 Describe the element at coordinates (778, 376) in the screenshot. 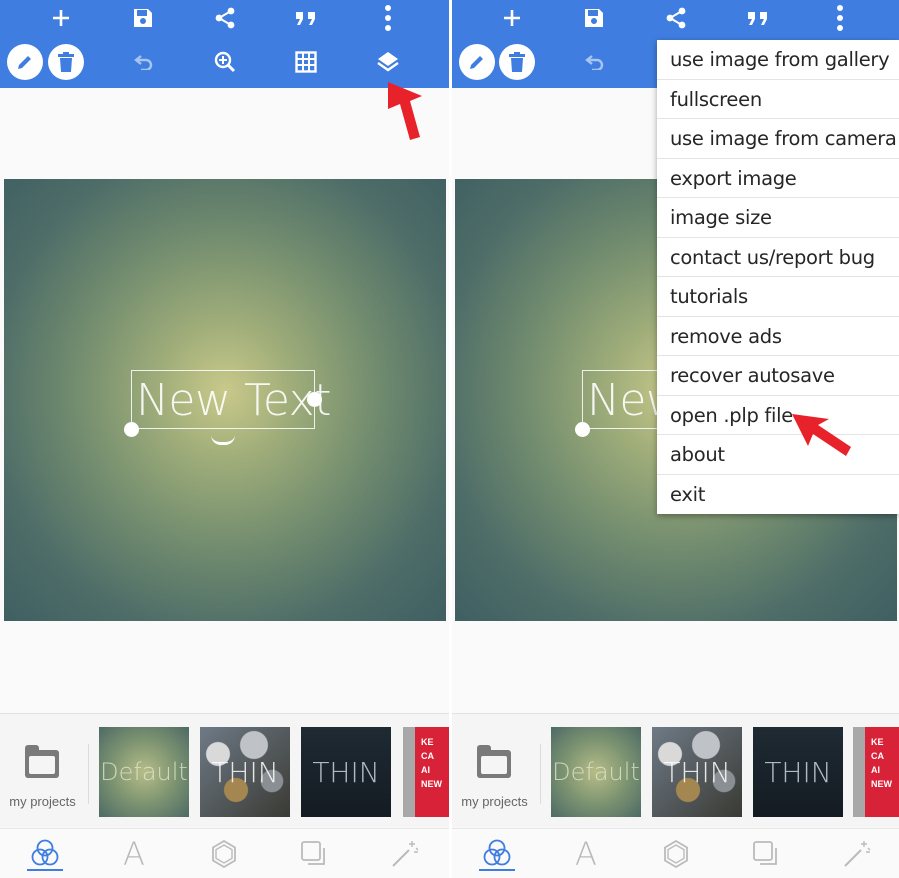

I see `menu-item-recover-autosave: recover autosave` at that location.